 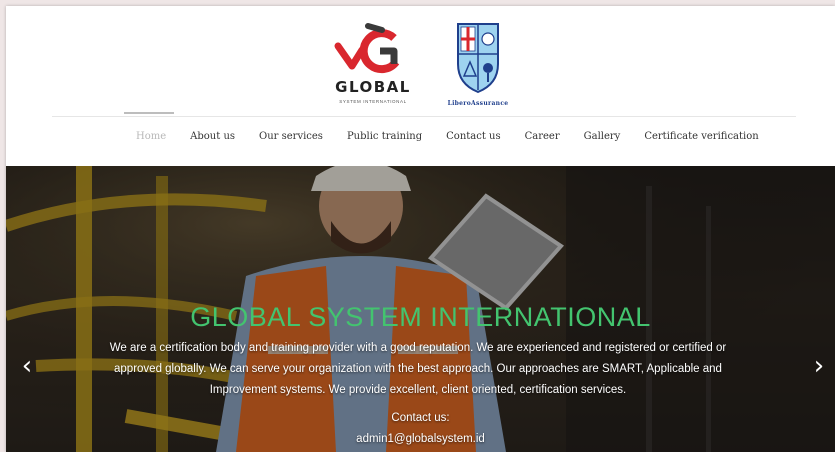 I want to click on global-logo-mark-icon, so click(x=367, y=48).